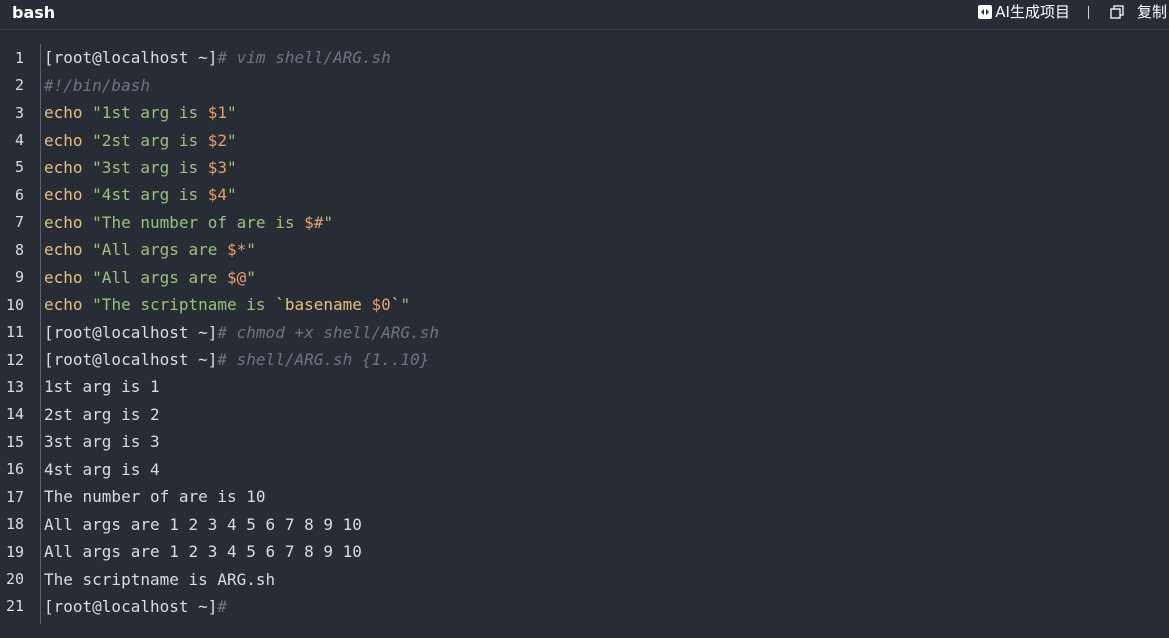 The image size is (1169, 638). Describe the element at coordinates (584, 578) in the screenshot. I see `code-line: 20 The scriptname is ARG.sh` at that location.